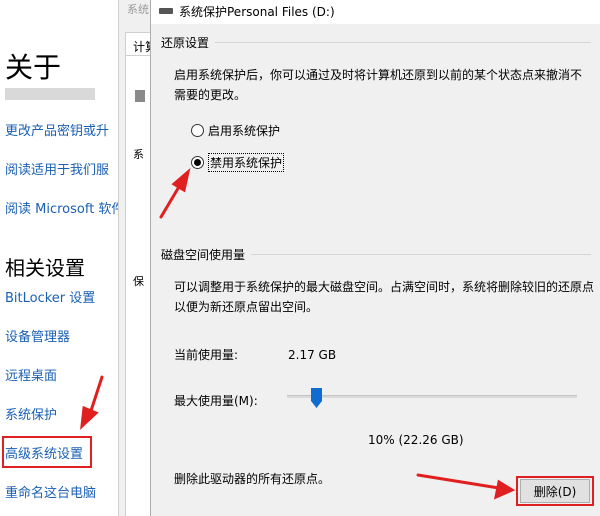 The height and width of the screenshot is (516, 600). What do you see at coordinates (57, 129) in the screenshot?
I see `link-change-product-key: 更改产品密钥或升` at bounding box center [57, 129].